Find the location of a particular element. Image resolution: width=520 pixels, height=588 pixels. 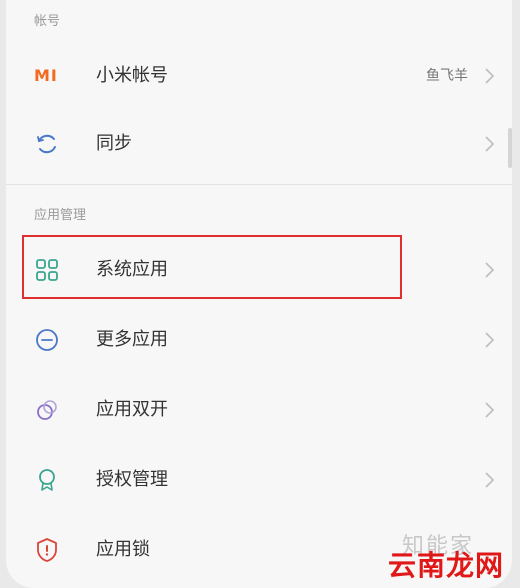

mi-account-value: 鱼飞羊 is located at coordinates (447, 76).